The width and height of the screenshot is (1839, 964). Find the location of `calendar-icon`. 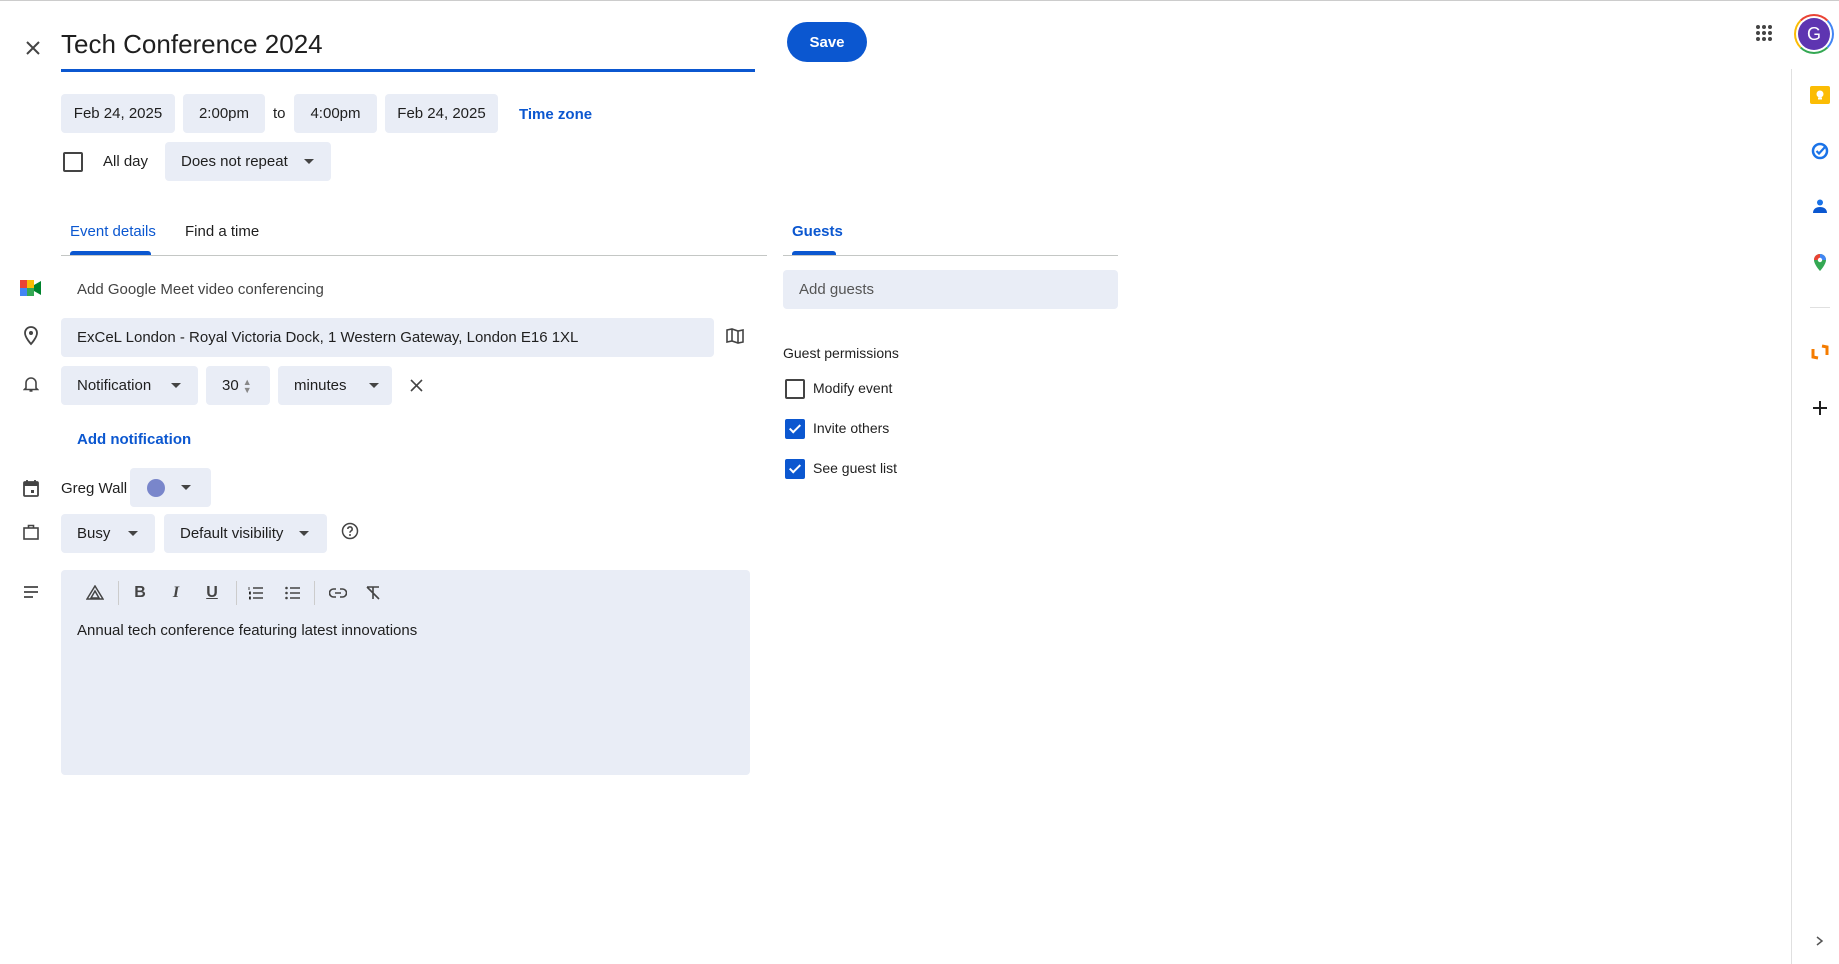

calendar-icon is located at coordinates (31, 488).